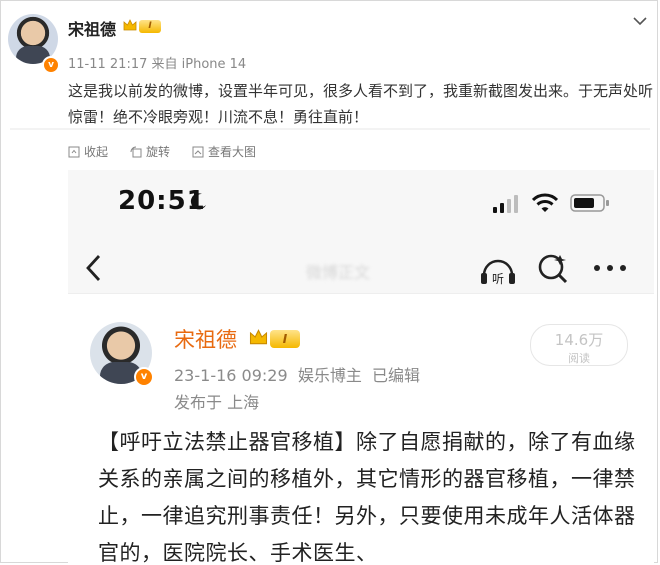  I want to click on card-edited: 已编辑, so click(396, 375).